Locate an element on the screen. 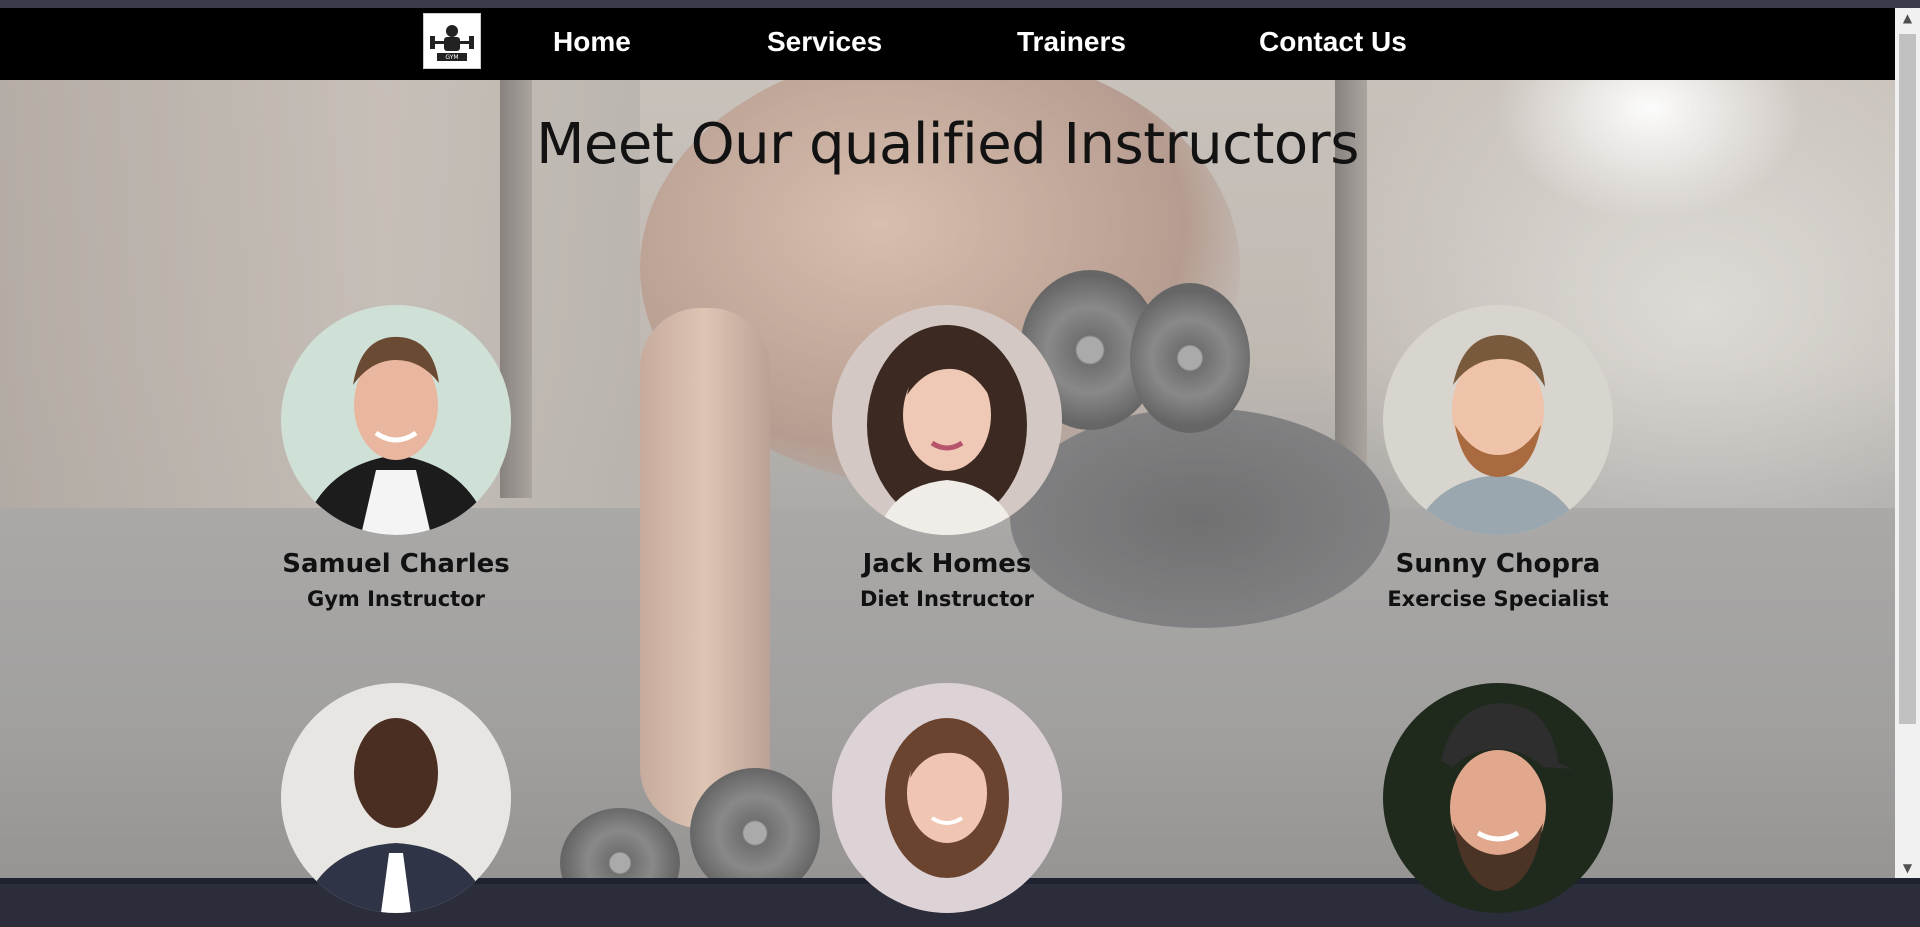 This screenshot has height=927, width=1920. nav-services-link: Services is located at coordinates (824, 42).